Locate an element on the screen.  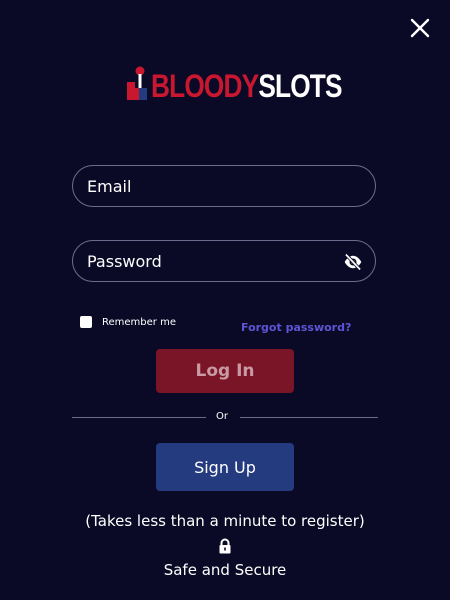
safe-and-secure-label: Safe and Secure is located at coordinates (225, 570).